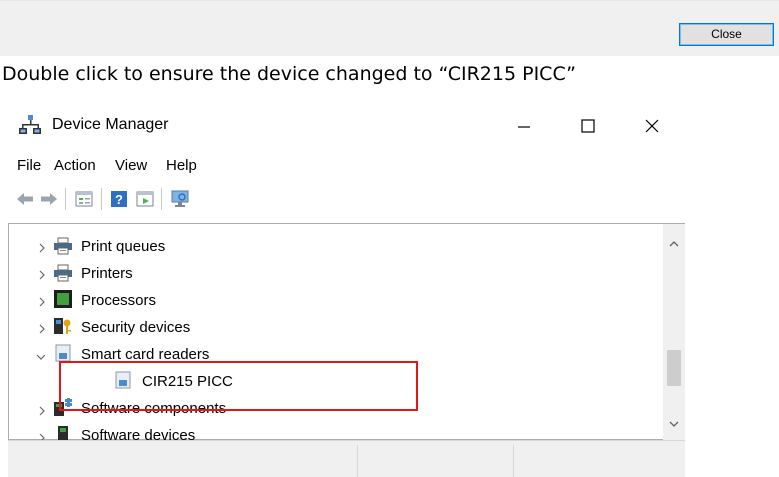 Image resolution: width=779 pixels, height=477 pixels. I want to click on printer-queue-icon, so click(63, 246).